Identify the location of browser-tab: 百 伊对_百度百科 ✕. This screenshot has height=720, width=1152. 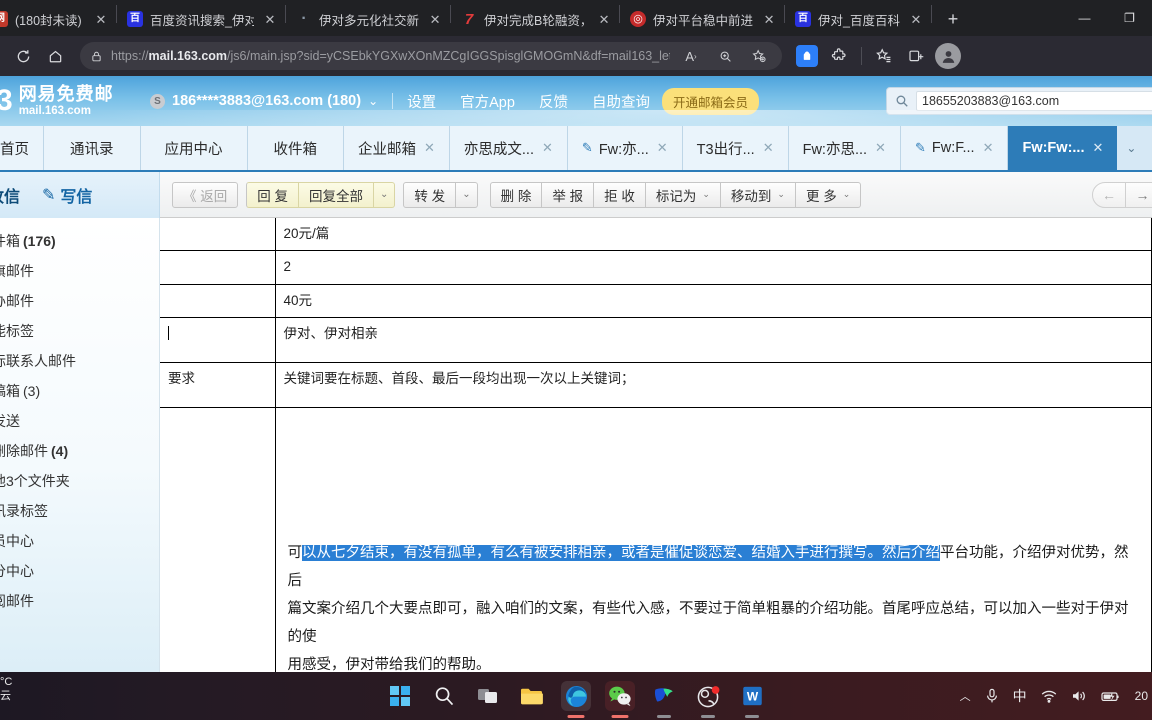
(858, 19).